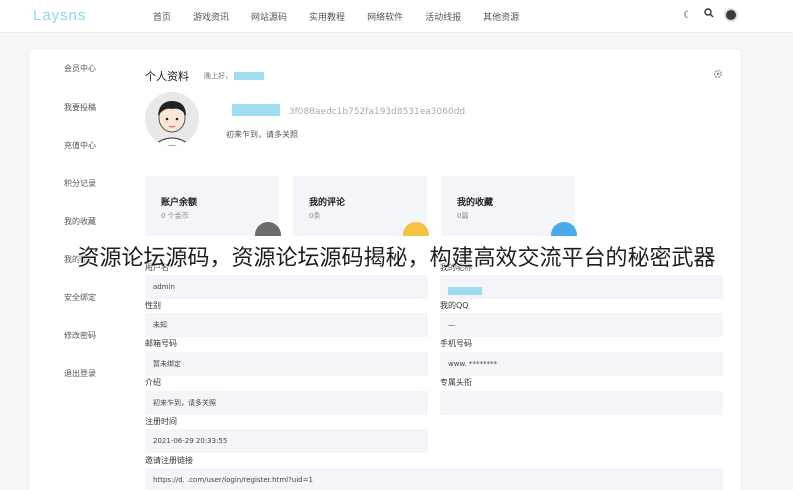 The width and height of the screenshot is (793, 490). I want to click on stat-comments-value: 0条, so click(315, 216).